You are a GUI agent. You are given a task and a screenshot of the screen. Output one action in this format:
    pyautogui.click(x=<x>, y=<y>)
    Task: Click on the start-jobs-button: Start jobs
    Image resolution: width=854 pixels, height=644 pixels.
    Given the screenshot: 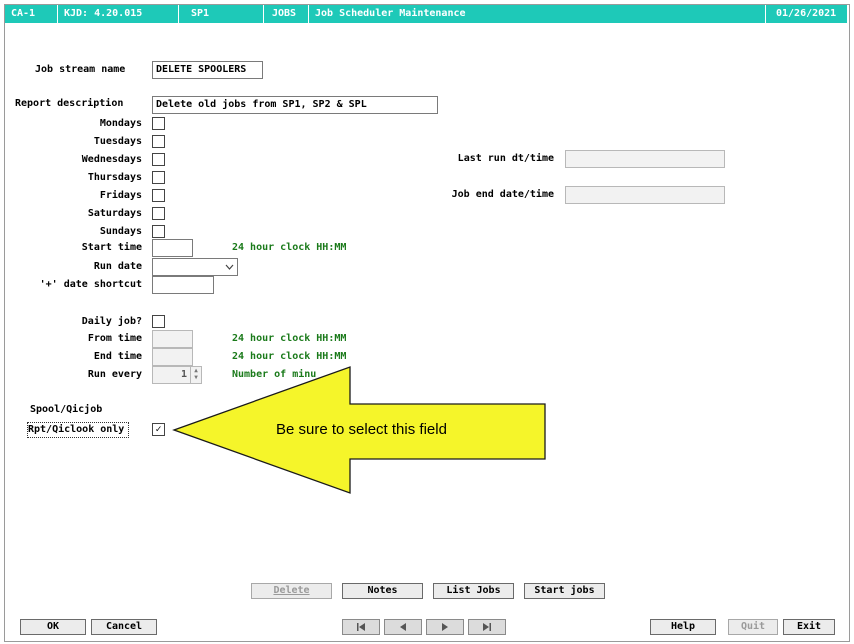 What is the action you would take?
    pyautogui.click(x=564, y=591)
    